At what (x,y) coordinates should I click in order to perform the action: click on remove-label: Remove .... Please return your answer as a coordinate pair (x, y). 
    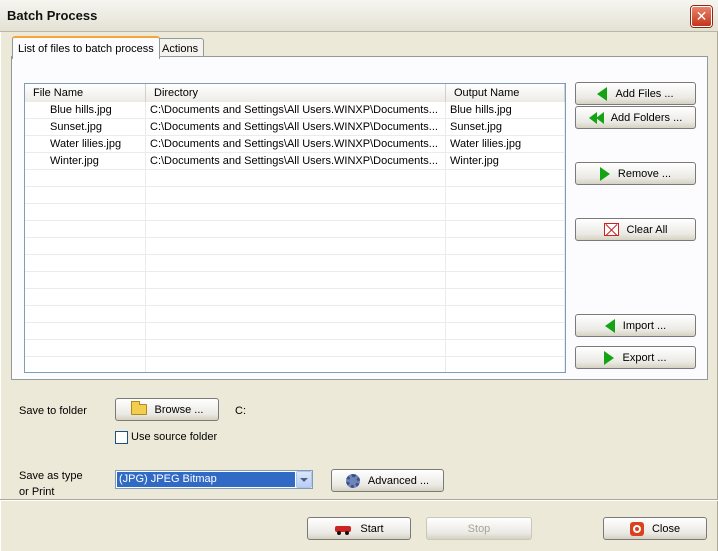
    Looking at the image, I should click on (644, 173).